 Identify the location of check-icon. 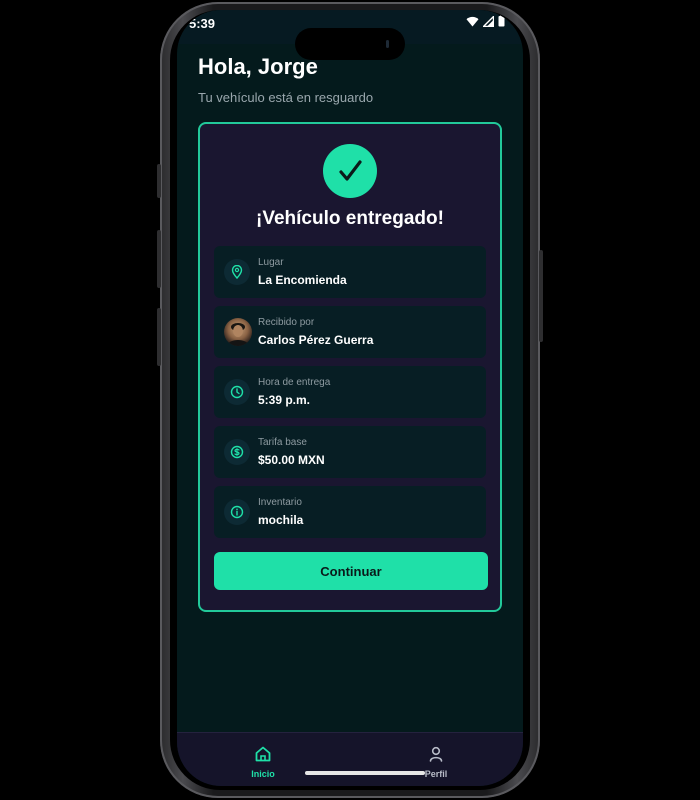
(350, 171).